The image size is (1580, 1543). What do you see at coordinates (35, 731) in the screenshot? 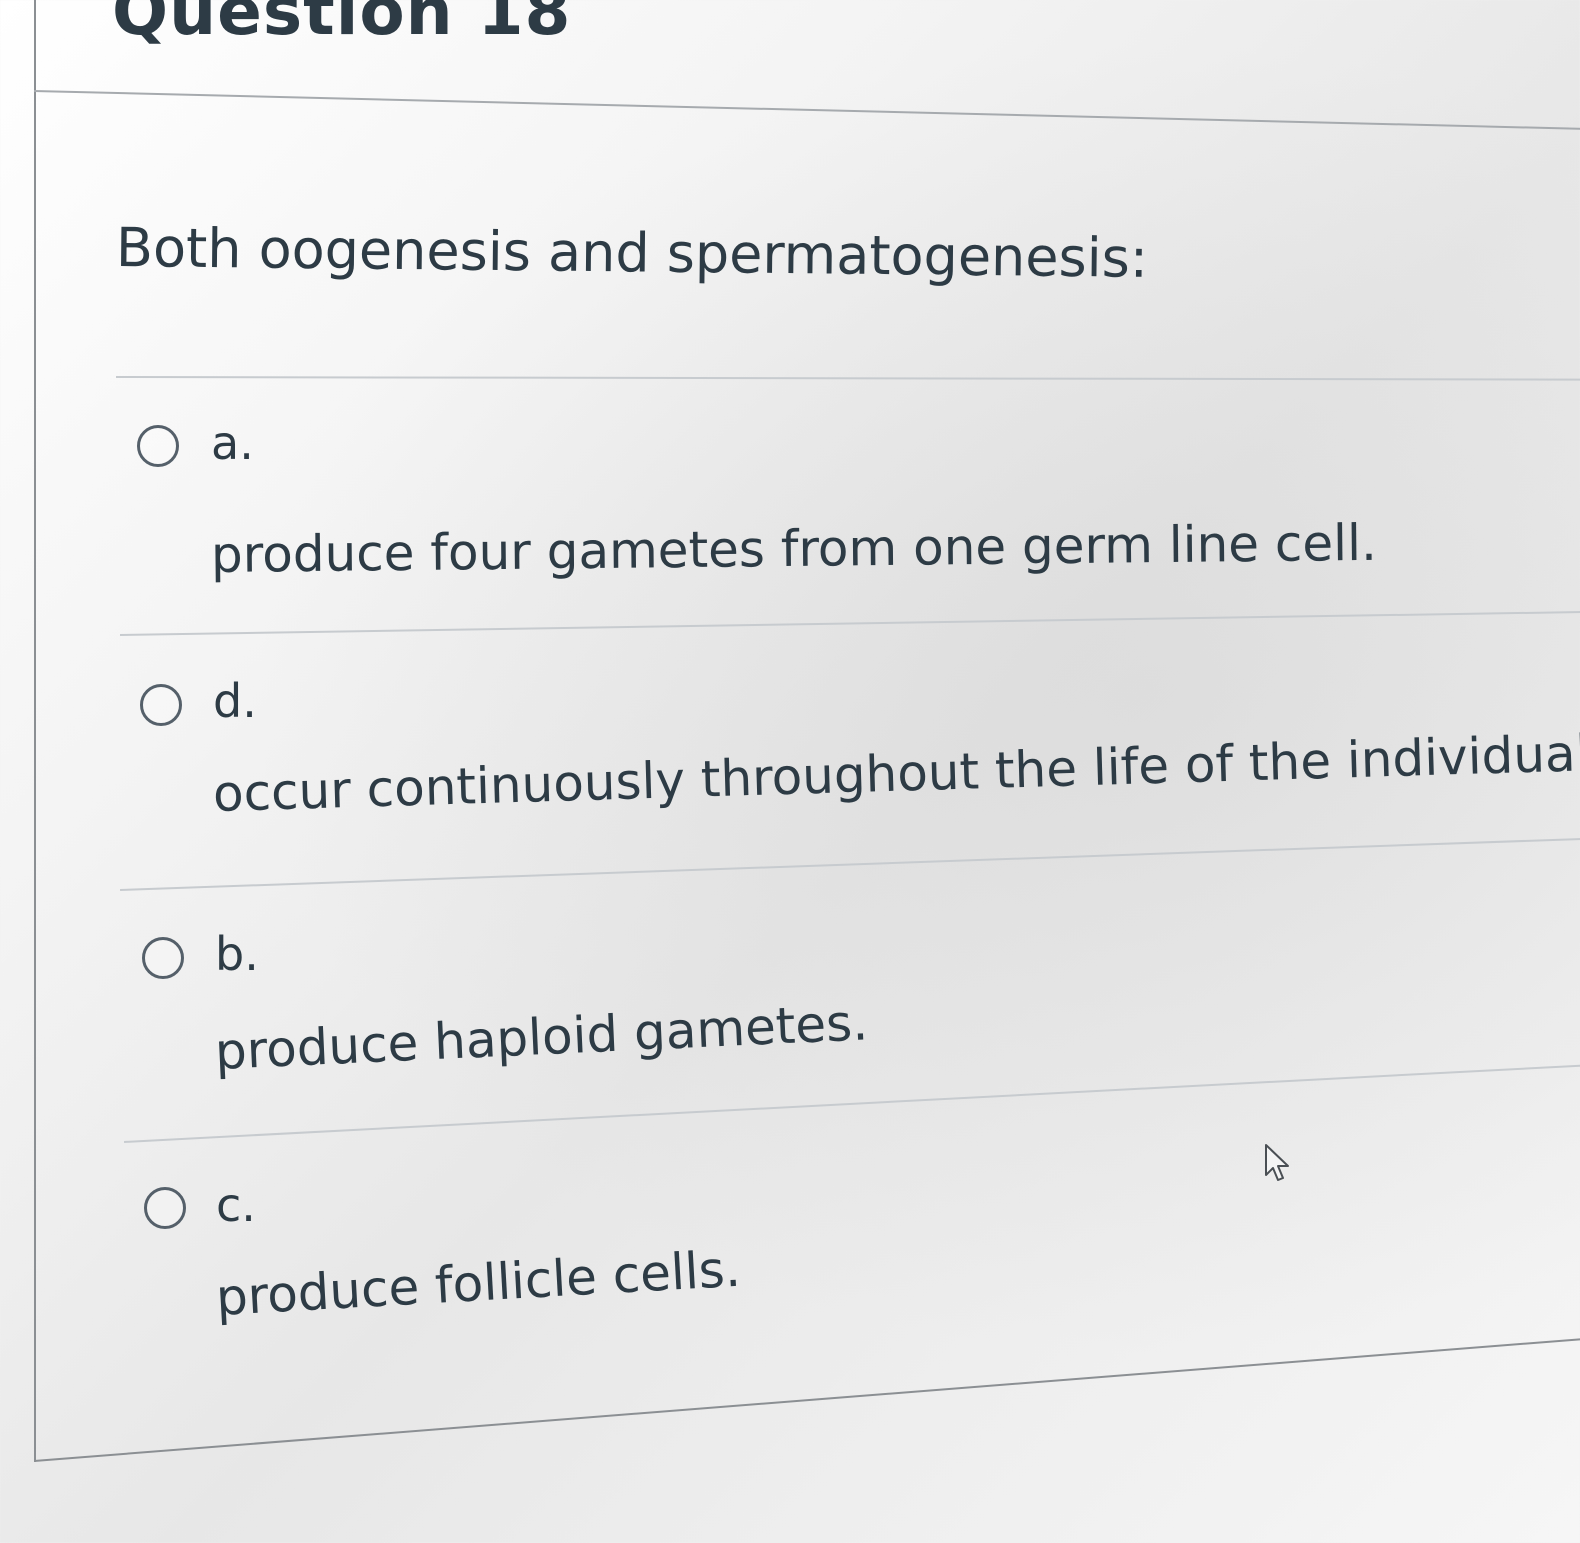
I see `question-frame-left-border` at bounding box center [35, 731].